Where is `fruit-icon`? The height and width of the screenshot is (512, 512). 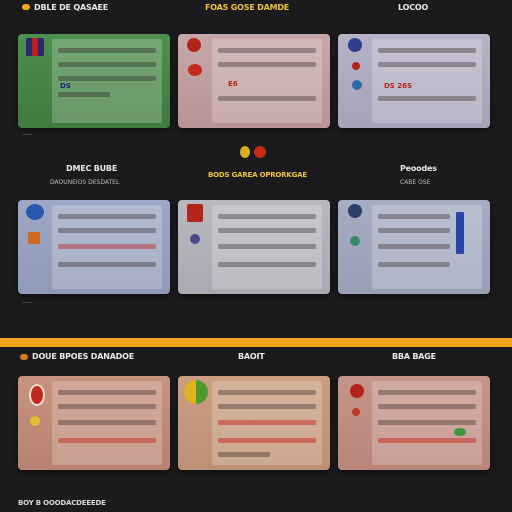 fruit-icon is located at coordinates (196, 392).